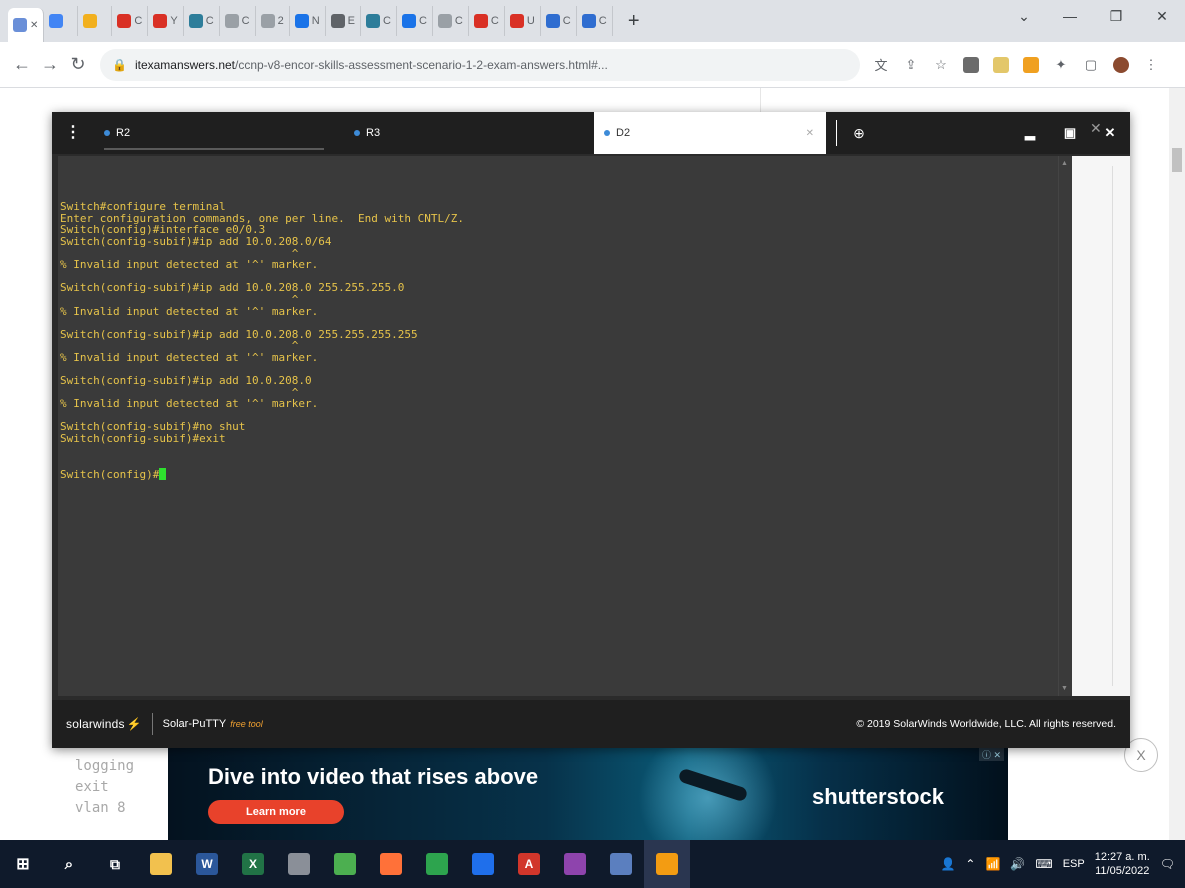 This screenshot has height=888, width=1185. I want to click on taskbar-app-button: W, so click(207, 864).